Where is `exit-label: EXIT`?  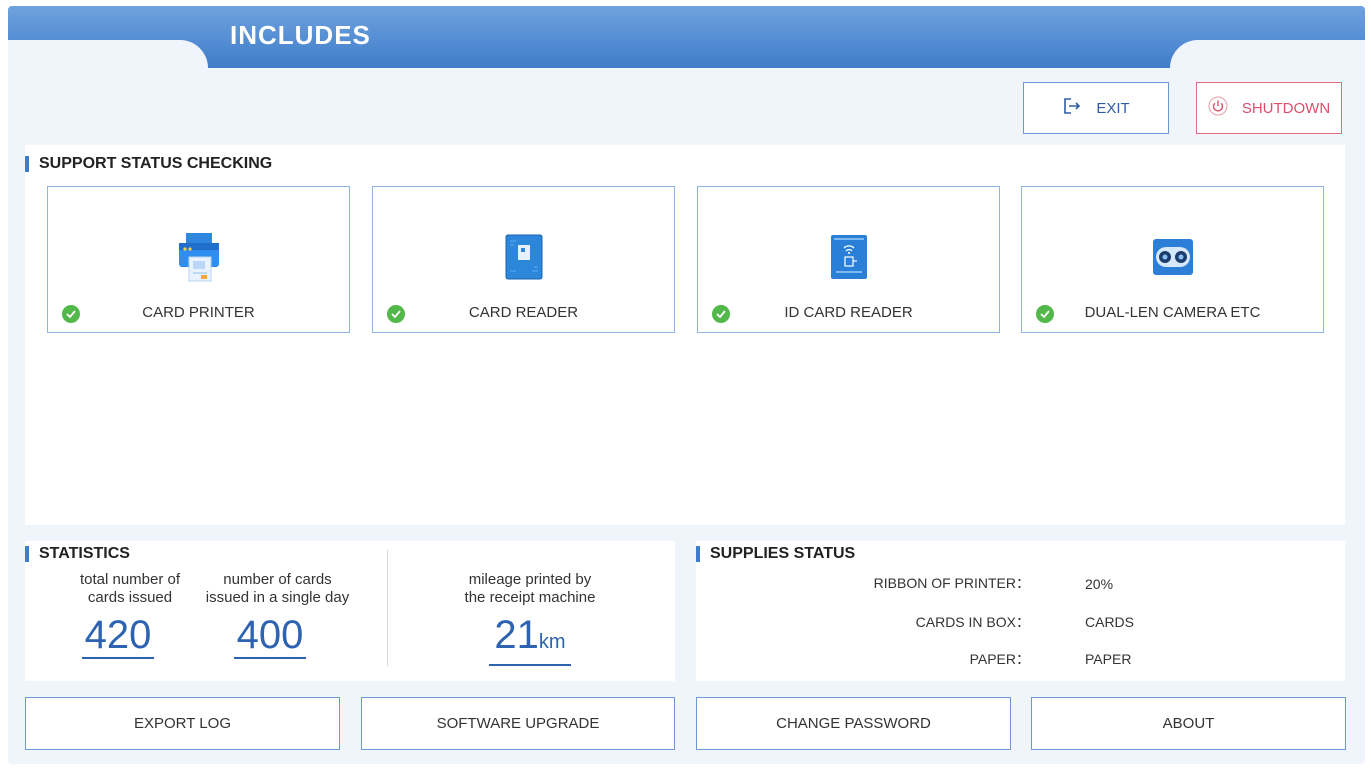 exit-label: EXIT is located at coordinates (1113, 108).